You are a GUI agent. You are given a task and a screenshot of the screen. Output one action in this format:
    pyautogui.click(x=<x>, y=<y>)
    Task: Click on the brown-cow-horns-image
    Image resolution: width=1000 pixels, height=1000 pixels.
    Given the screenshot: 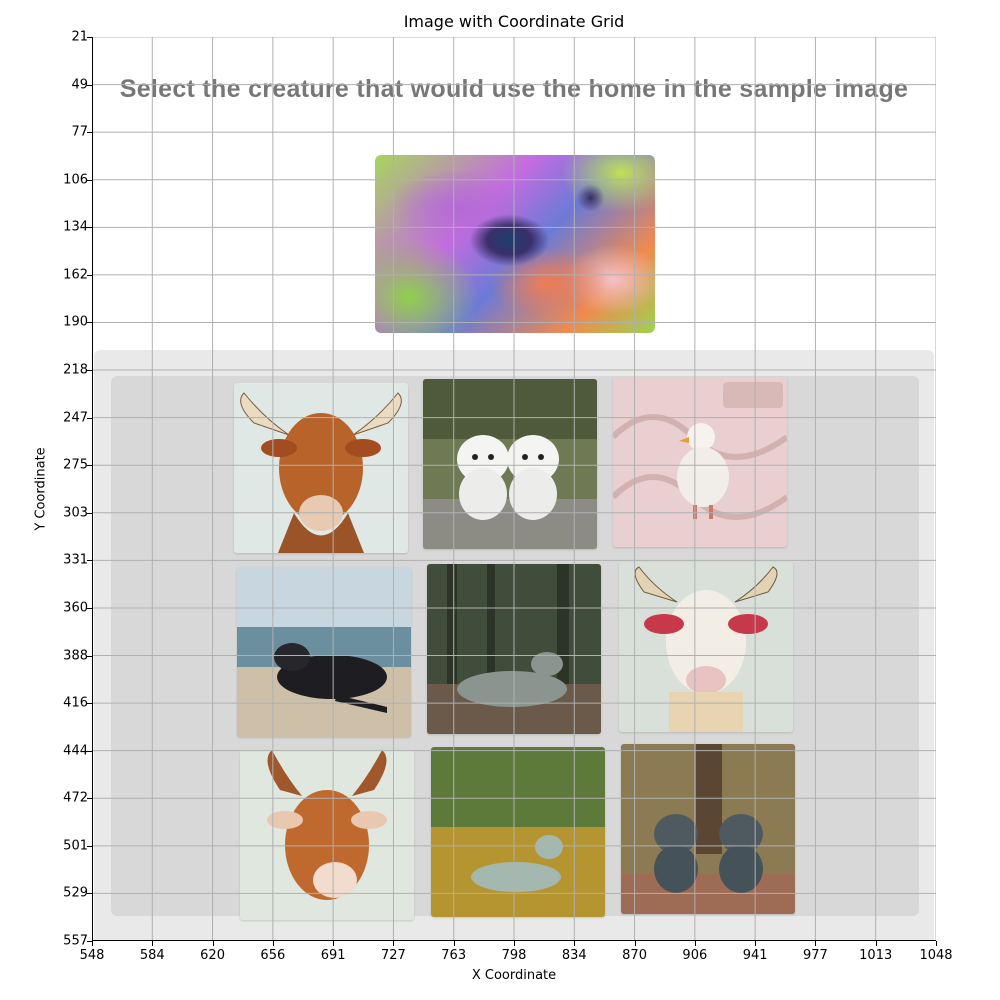 What is the action you would take?
    pyautogui.click(x=327, y=835)
    